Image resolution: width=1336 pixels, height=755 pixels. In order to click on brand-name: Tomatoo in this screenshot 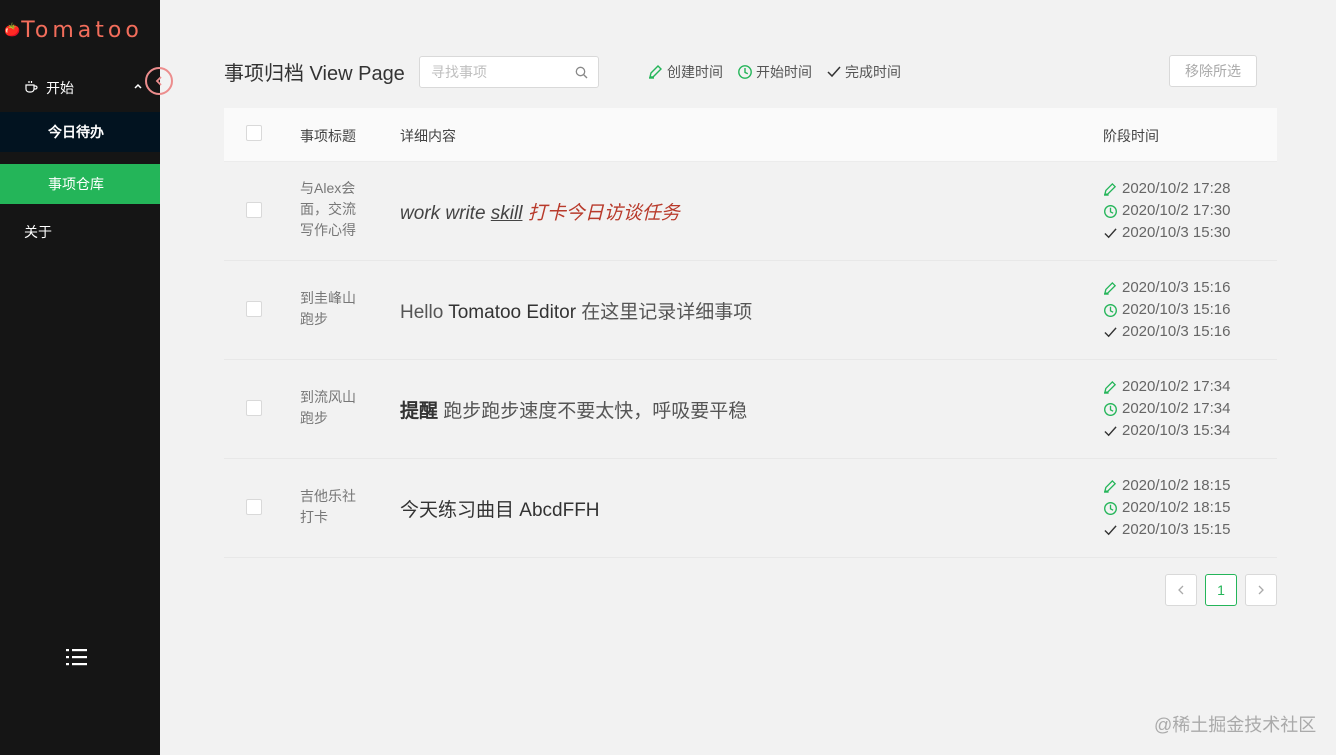, I will do `click(82, 30)`.